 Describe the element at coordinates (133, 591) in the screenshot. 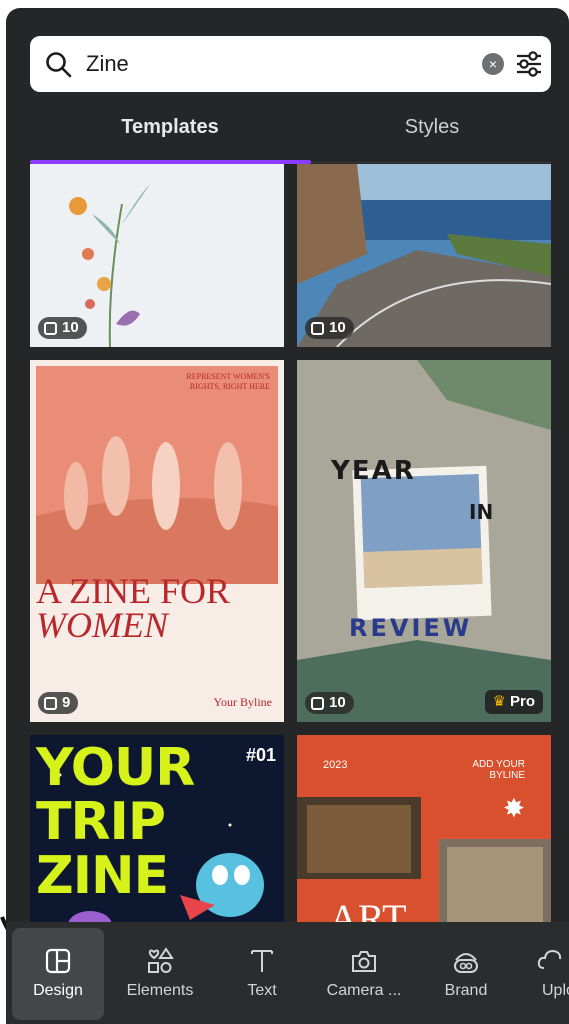

I see `title-line-1: A ZINE FOR` at that location.